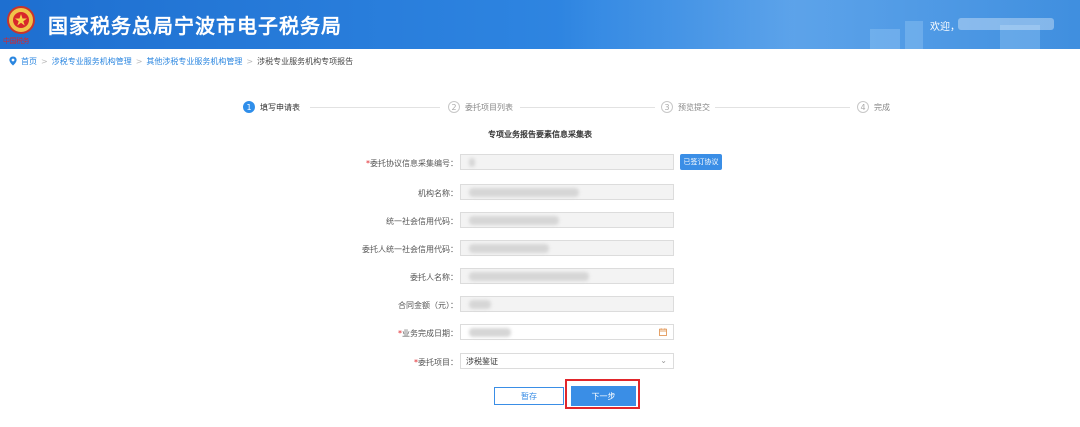 The width and height of the screenshot is (1080, 427). What do you see at coordinates (422, 221) in the screenshot?
I see `label-text: 统一社会信用代码：` at bounding box center [422, 221].